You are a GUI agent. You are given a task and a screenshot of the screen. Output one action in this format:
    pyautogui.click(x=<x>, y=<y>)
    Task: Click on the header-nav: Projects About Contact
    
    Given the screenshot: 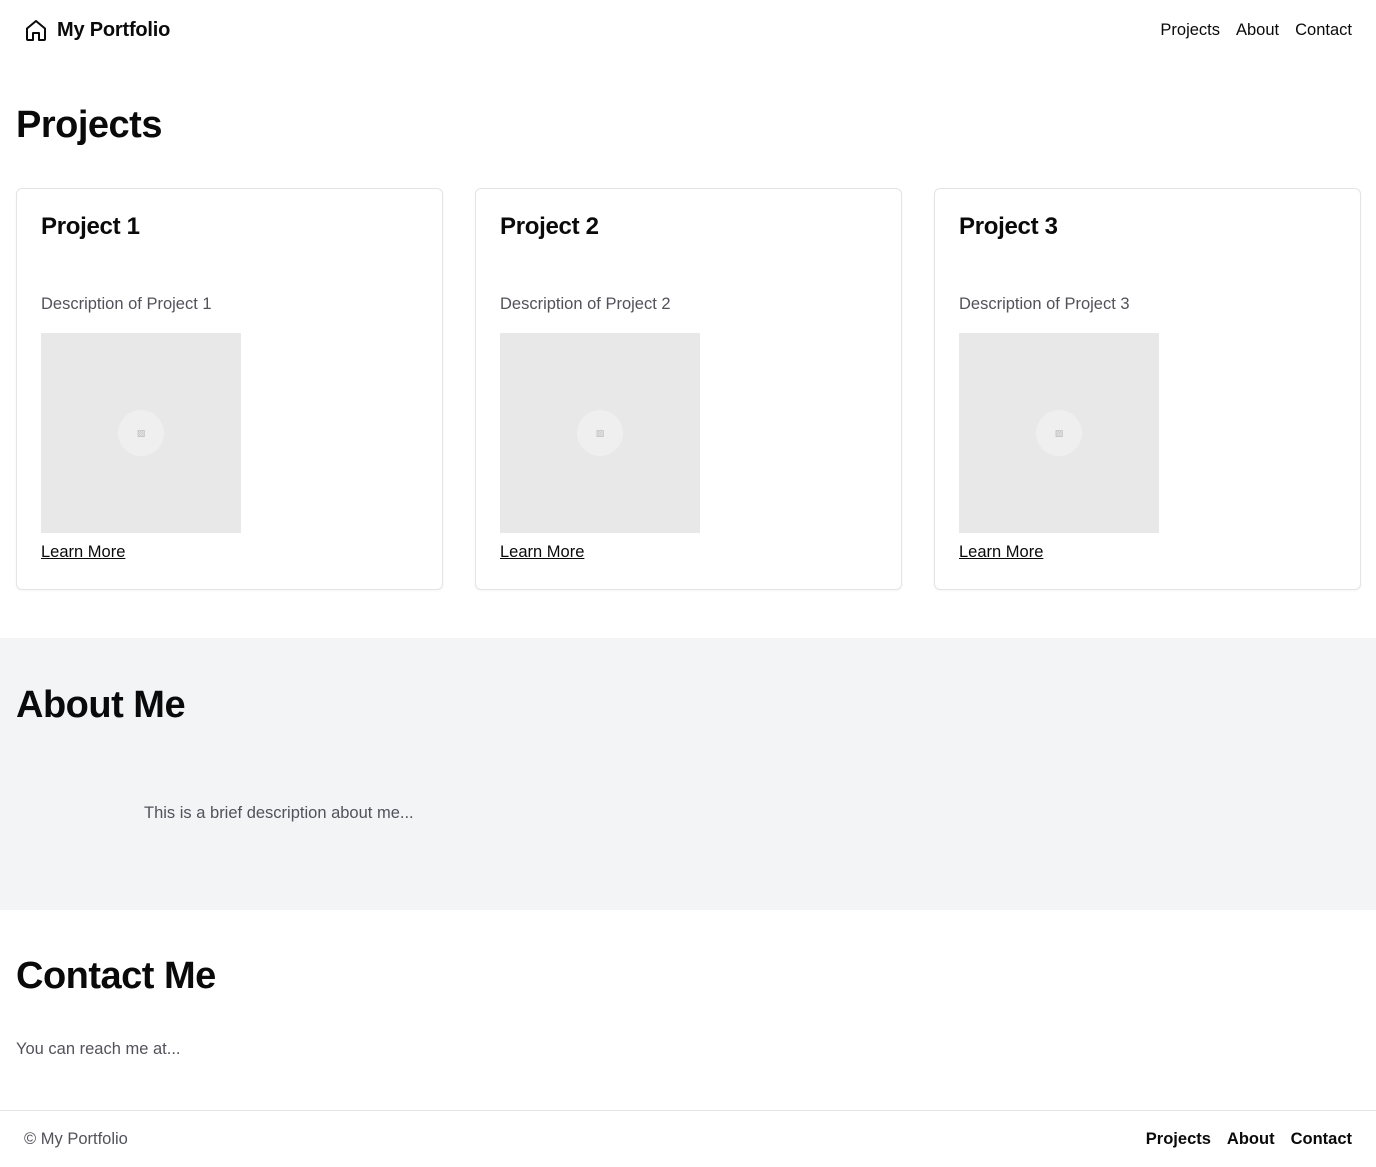 What is the action you would take?
    pyautogui.click(x=1256, y=30)
    